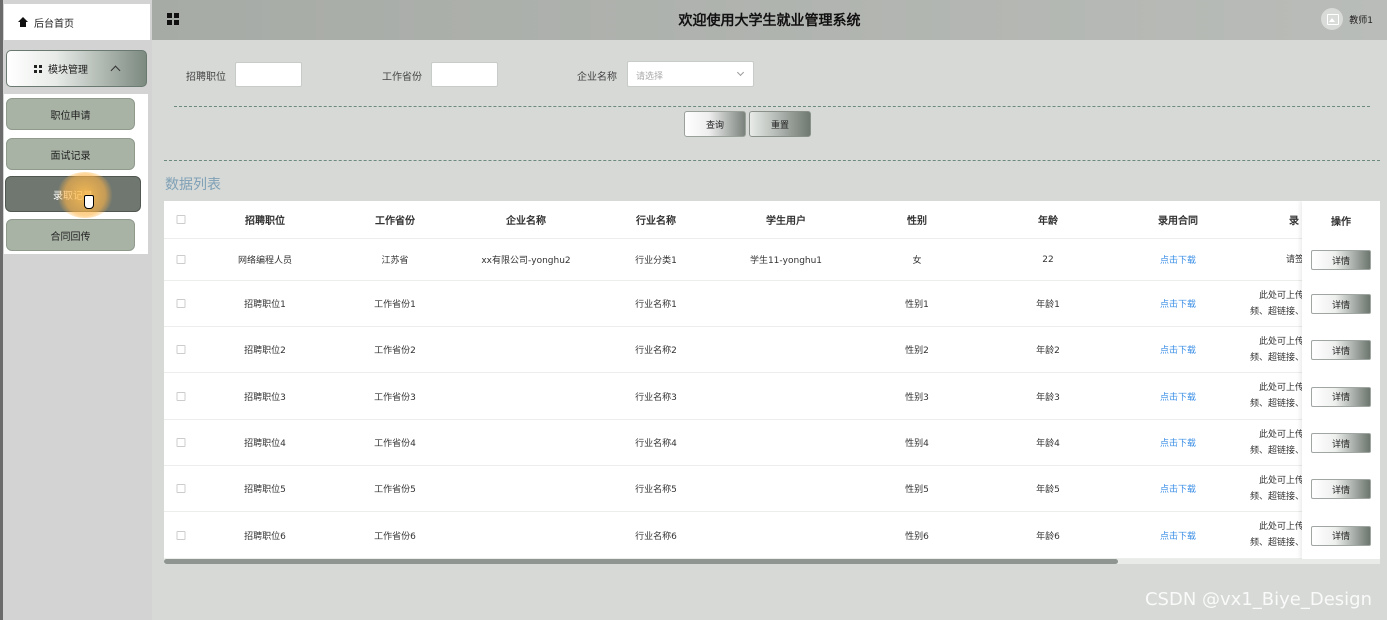  What do you see at coordinates (1048, 259) in the screenshot?
I see `table-cell-age: 22` at bounding box center [1048, 259].